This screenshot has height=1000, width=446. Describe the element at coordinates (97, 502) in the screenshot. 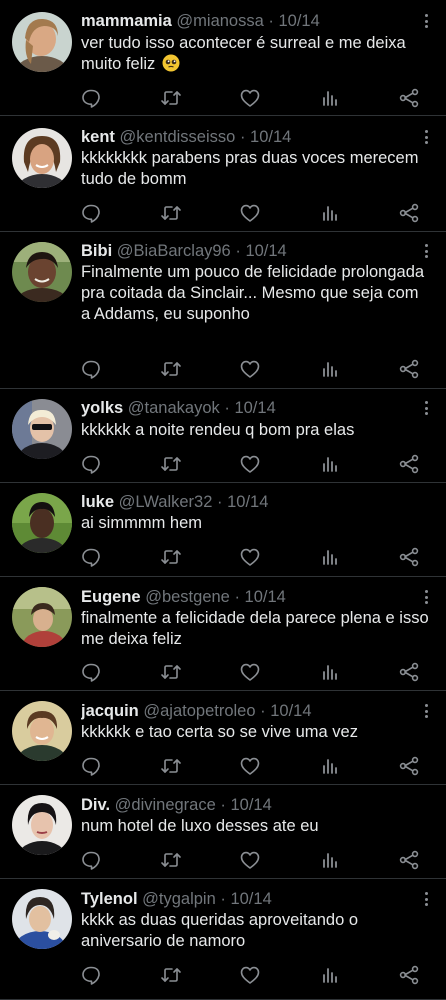

I see `display-name: luke` at that location.